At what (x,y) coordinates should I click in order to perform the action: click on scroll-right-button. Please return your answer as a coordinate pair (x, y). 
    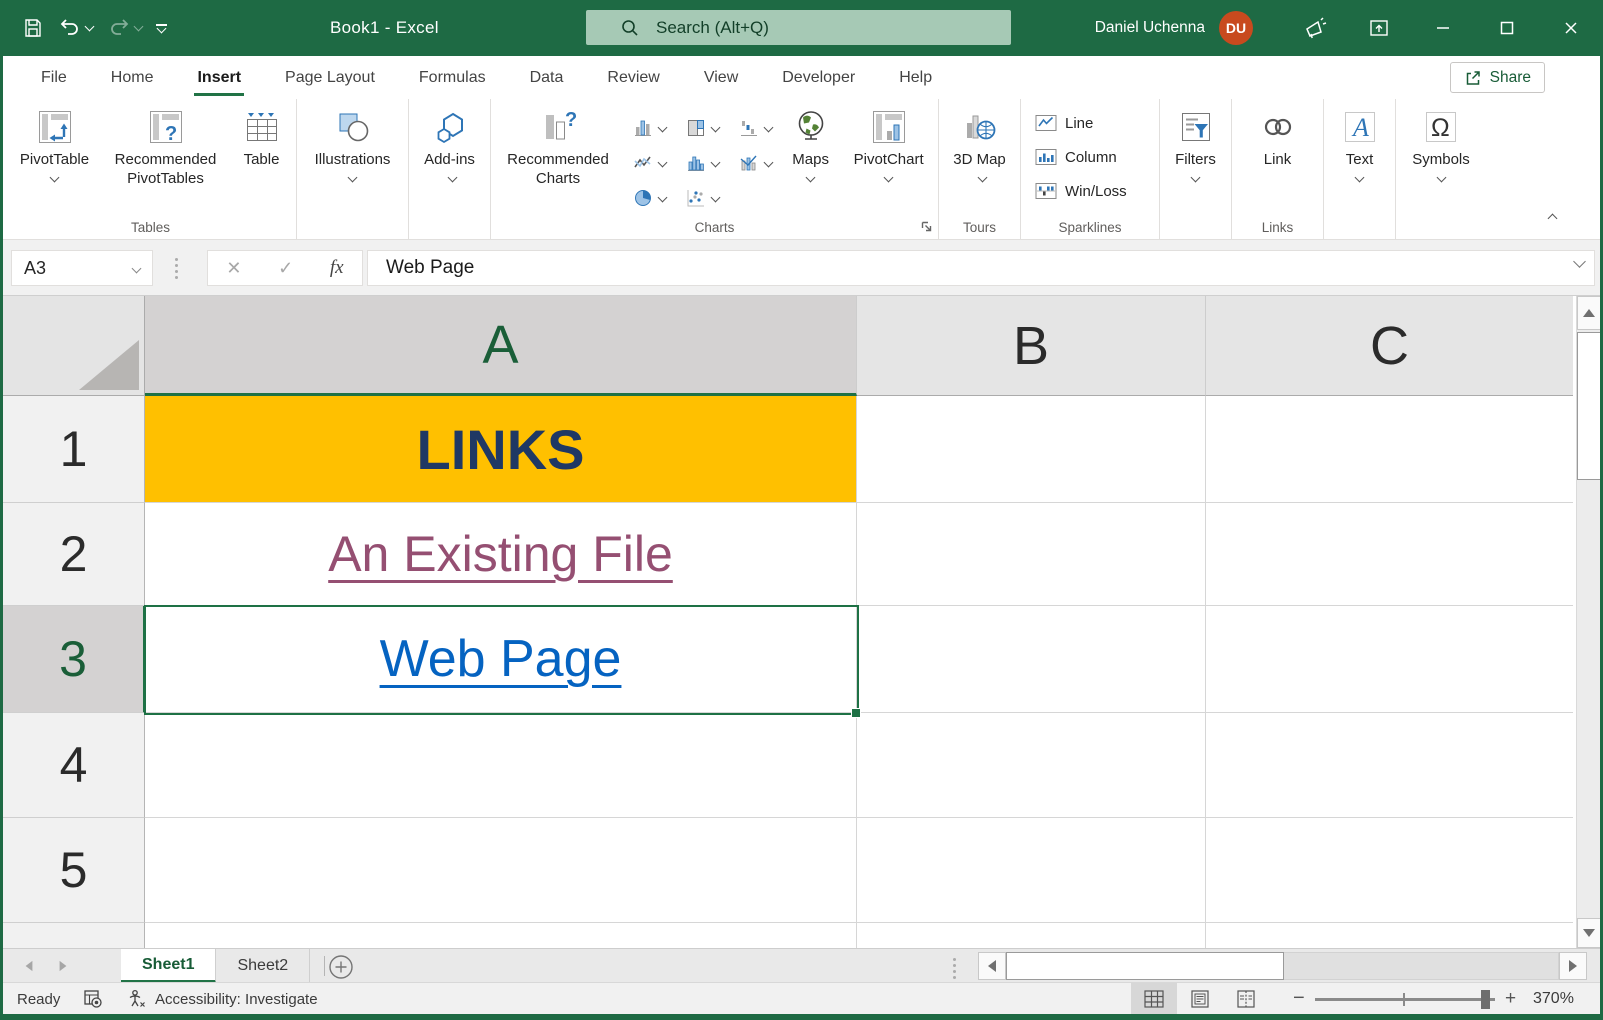
    Looking at the image, I should click on (1573, 966).